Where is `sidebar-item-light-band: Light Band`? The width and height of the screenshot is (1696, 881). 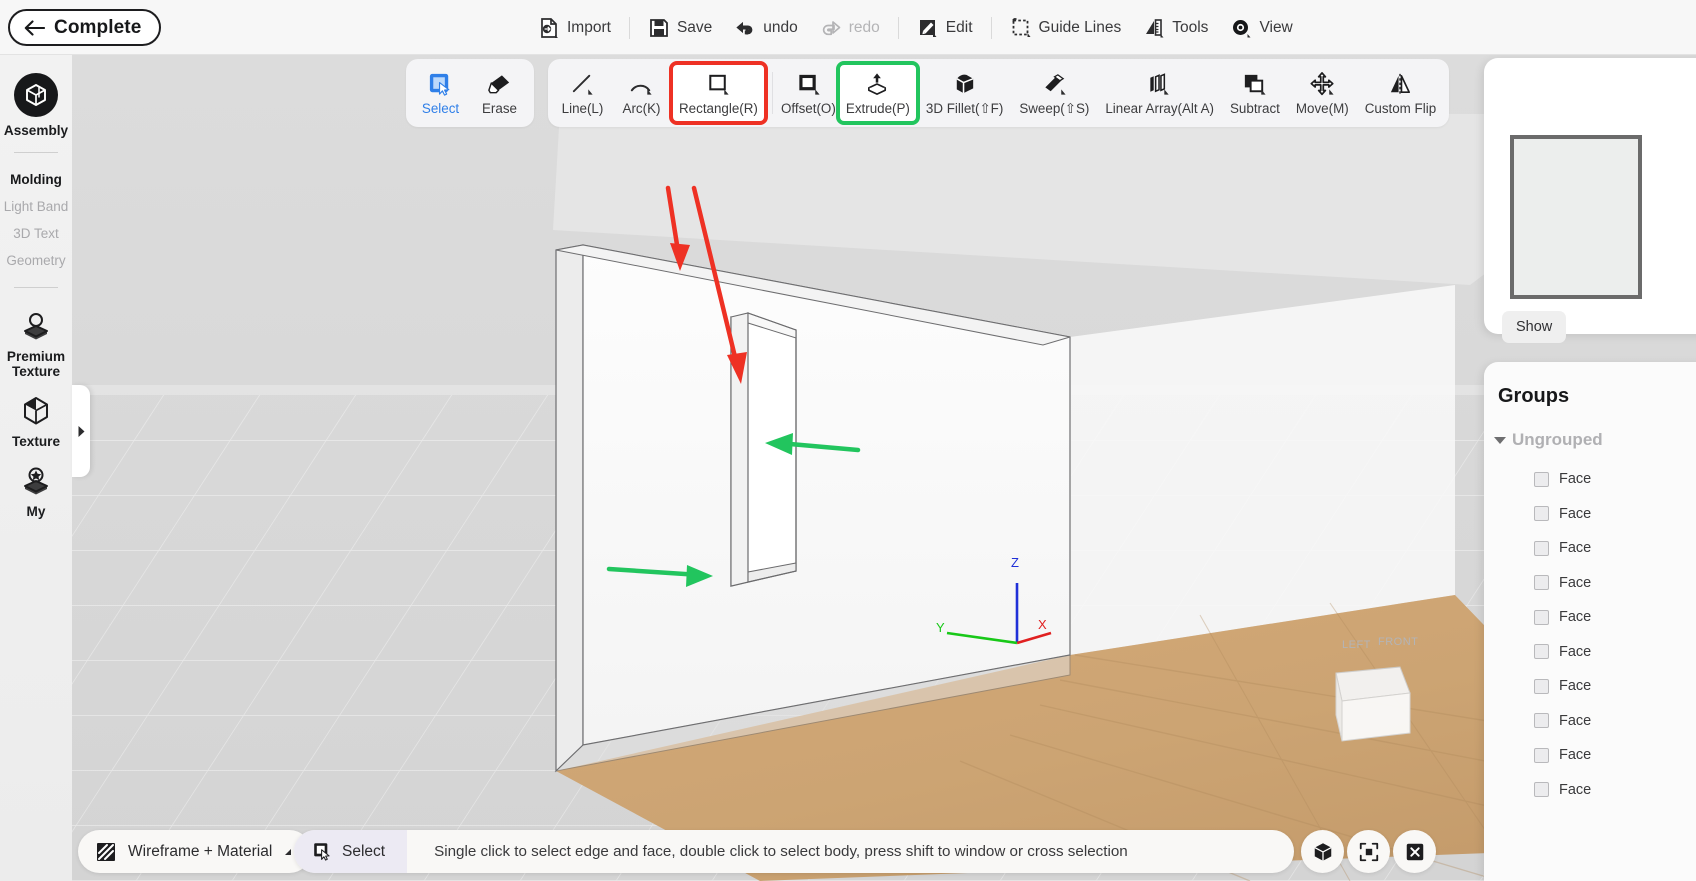 sidebar-item-light-band: Light Band is located at coordinates (36, 206).